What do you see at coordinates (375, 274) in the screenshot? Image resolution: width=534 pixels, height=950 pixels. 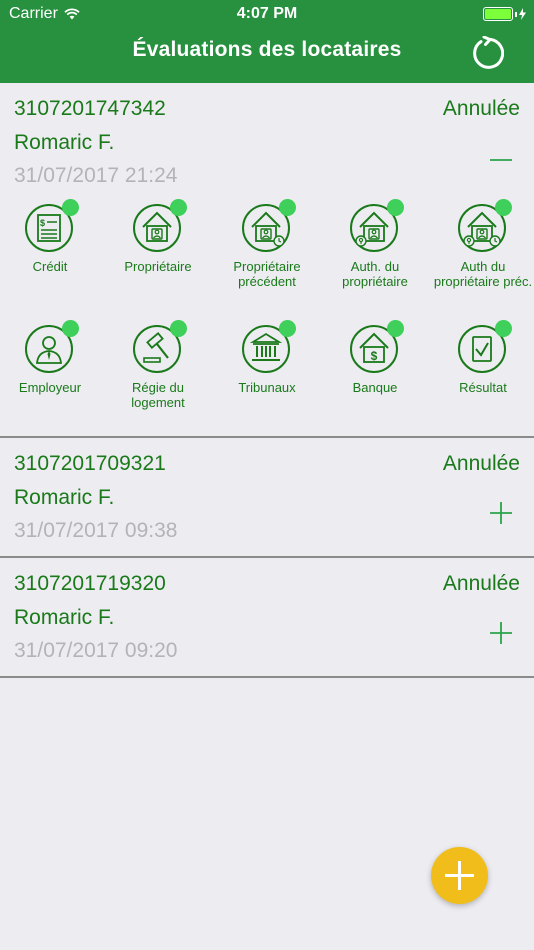 I see `check-label: Auth. du propriétaire` at bounding box center [375, 274].